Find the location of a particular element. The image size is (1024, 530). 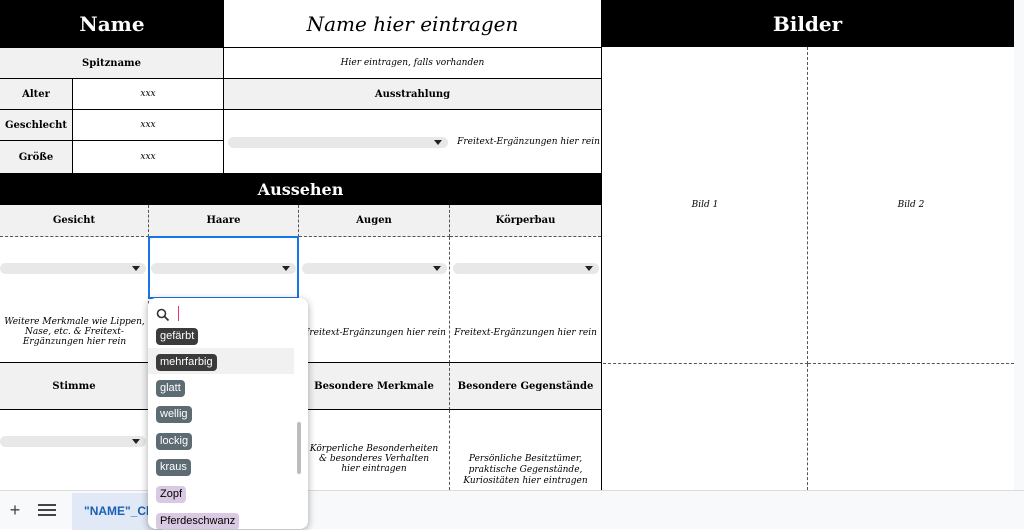

plus-icon: + is located at coordinates (15, 510).